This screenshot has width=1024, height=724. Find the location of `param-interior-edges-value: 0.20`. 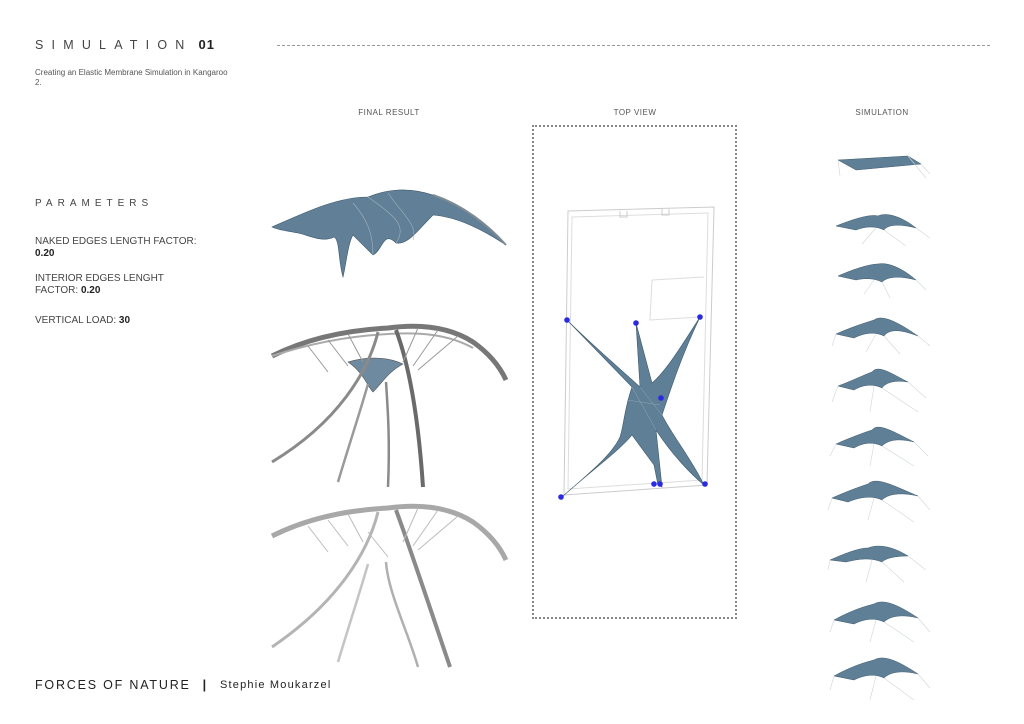

param-interior-edges-value: 0.20 is located at coordinates (90, 290).